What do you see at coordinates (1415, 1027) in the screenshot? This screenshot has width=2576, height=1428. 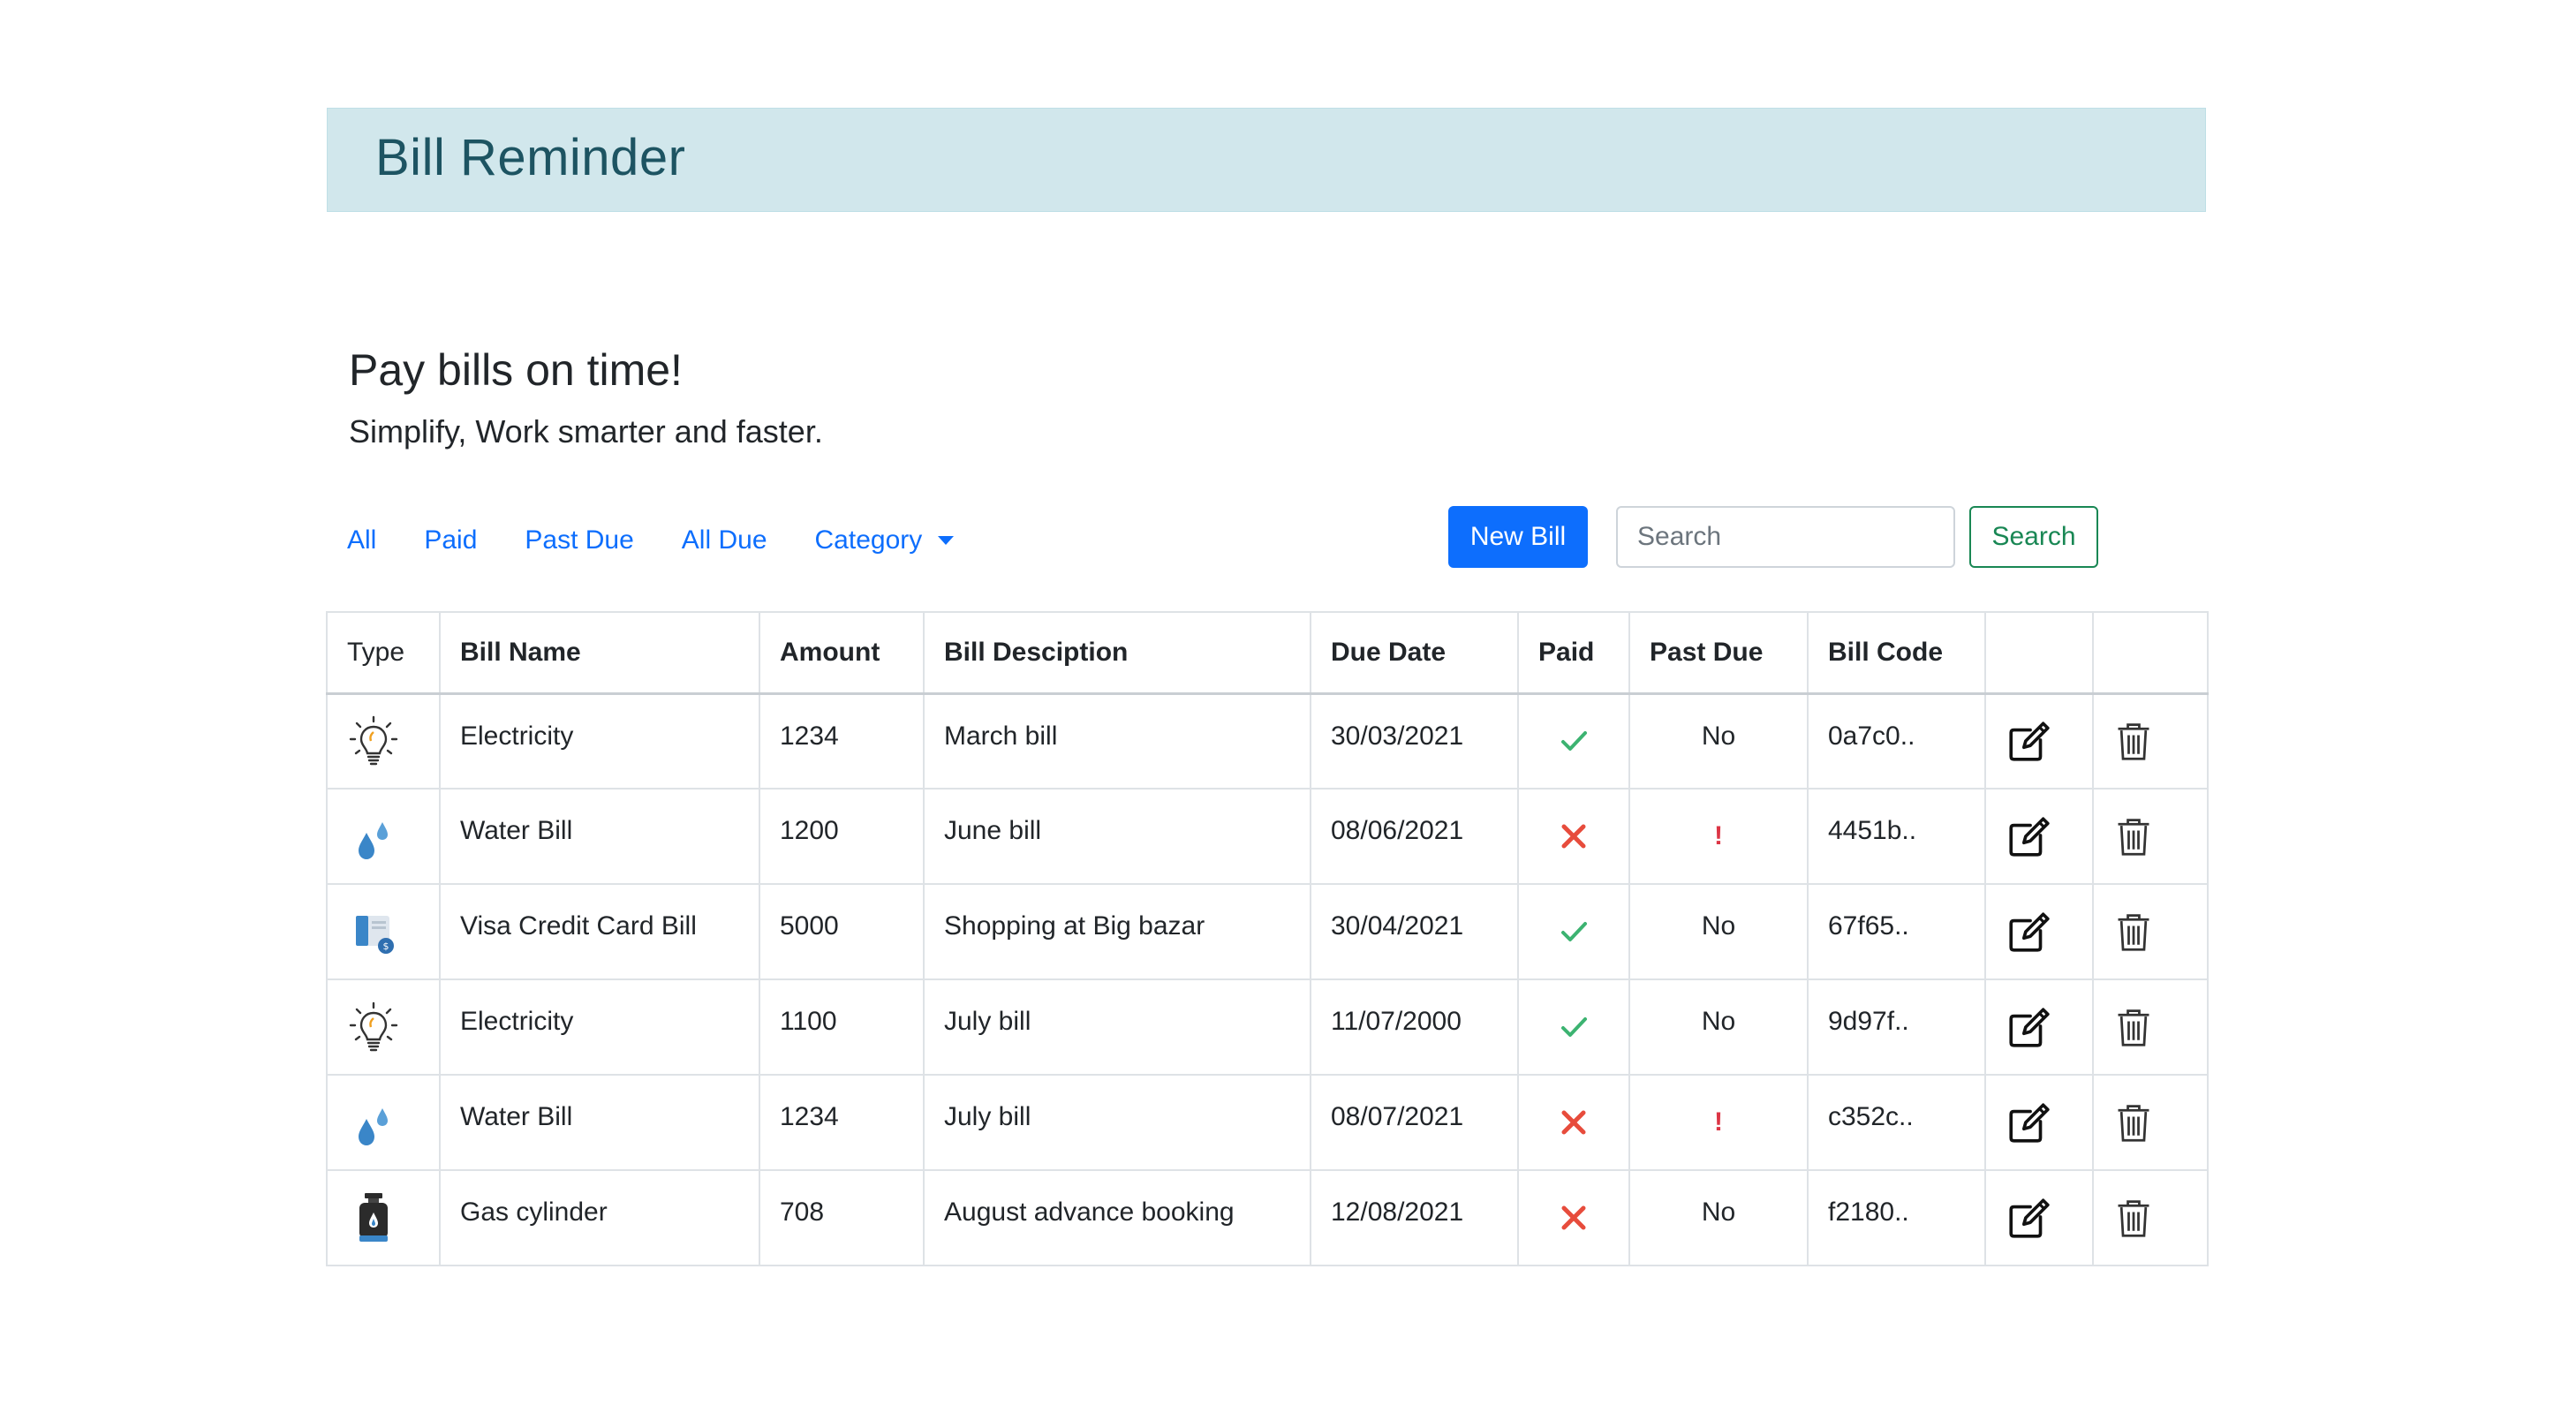 I see `bill-due-date: 11/07/2000` at bounding box center [1415, 1027].